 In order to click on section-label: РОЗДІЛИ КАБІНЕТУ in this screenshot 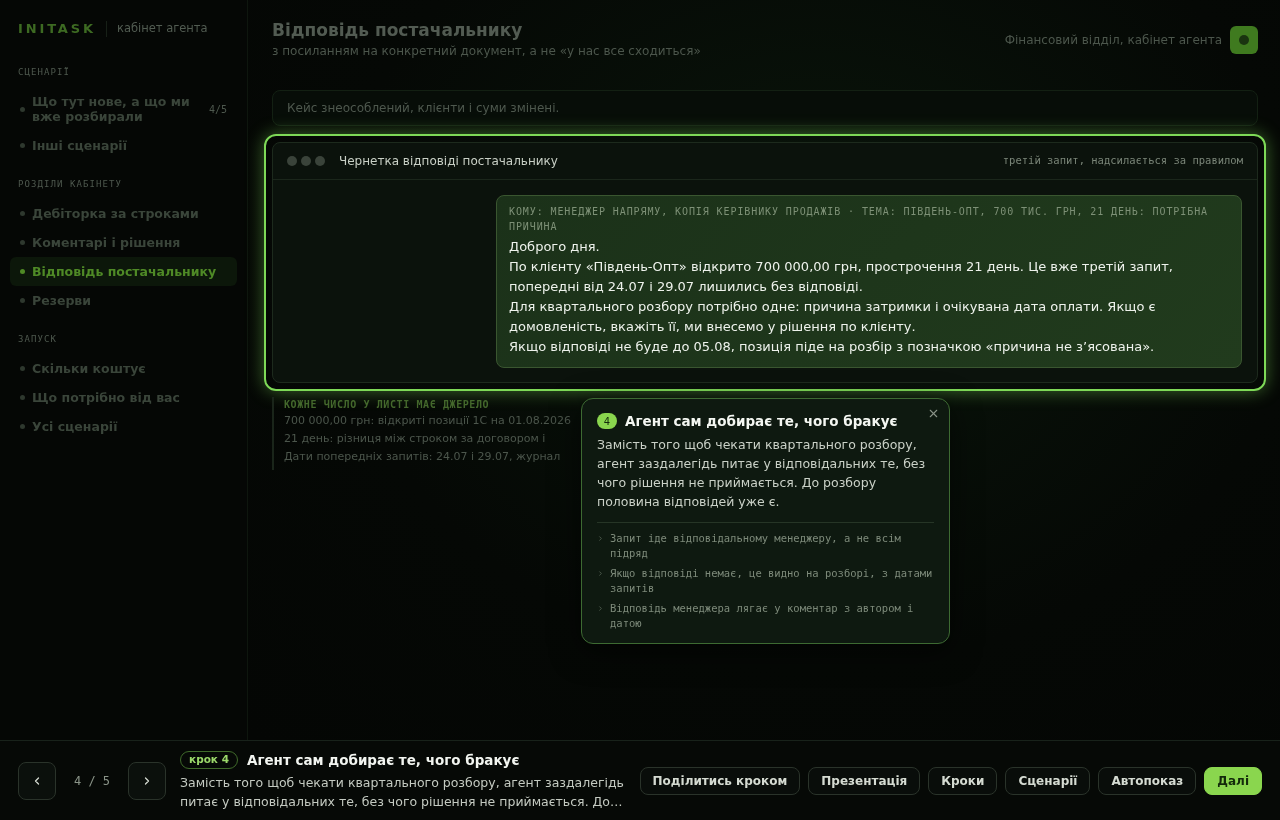, I will do `click(70, 184)`.